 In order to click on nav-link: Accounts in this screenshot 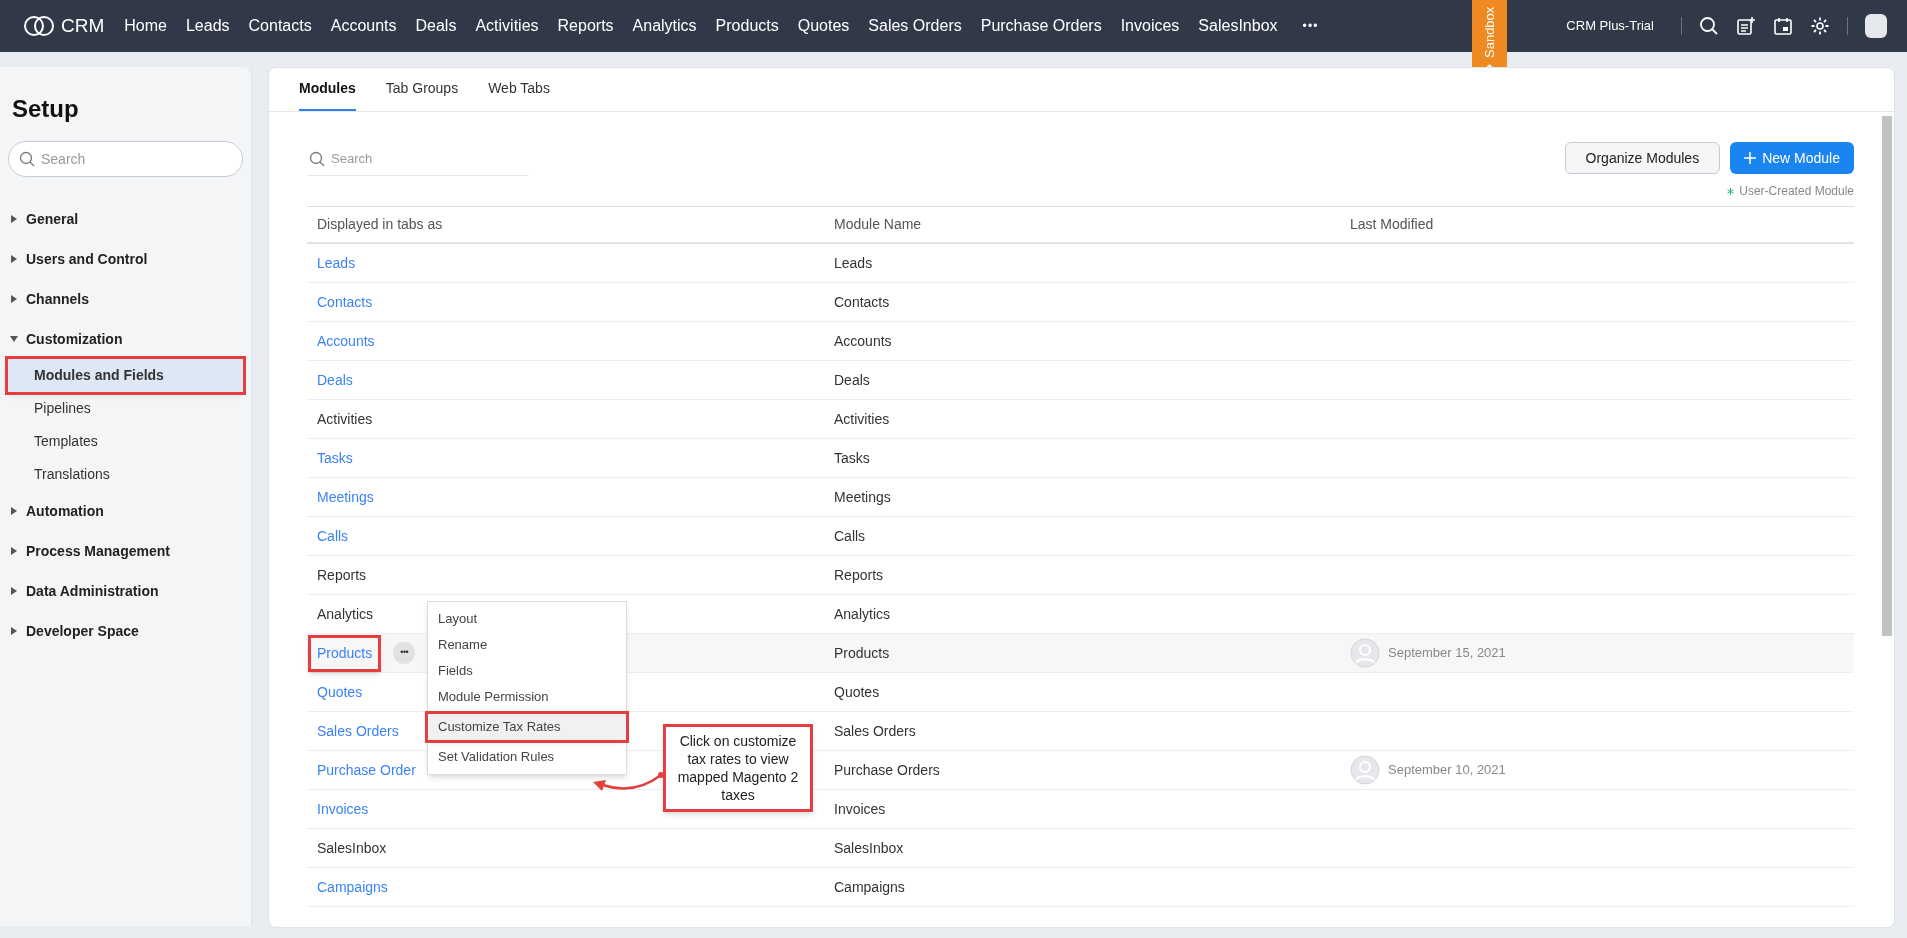, I will do `click(363, 26)`.